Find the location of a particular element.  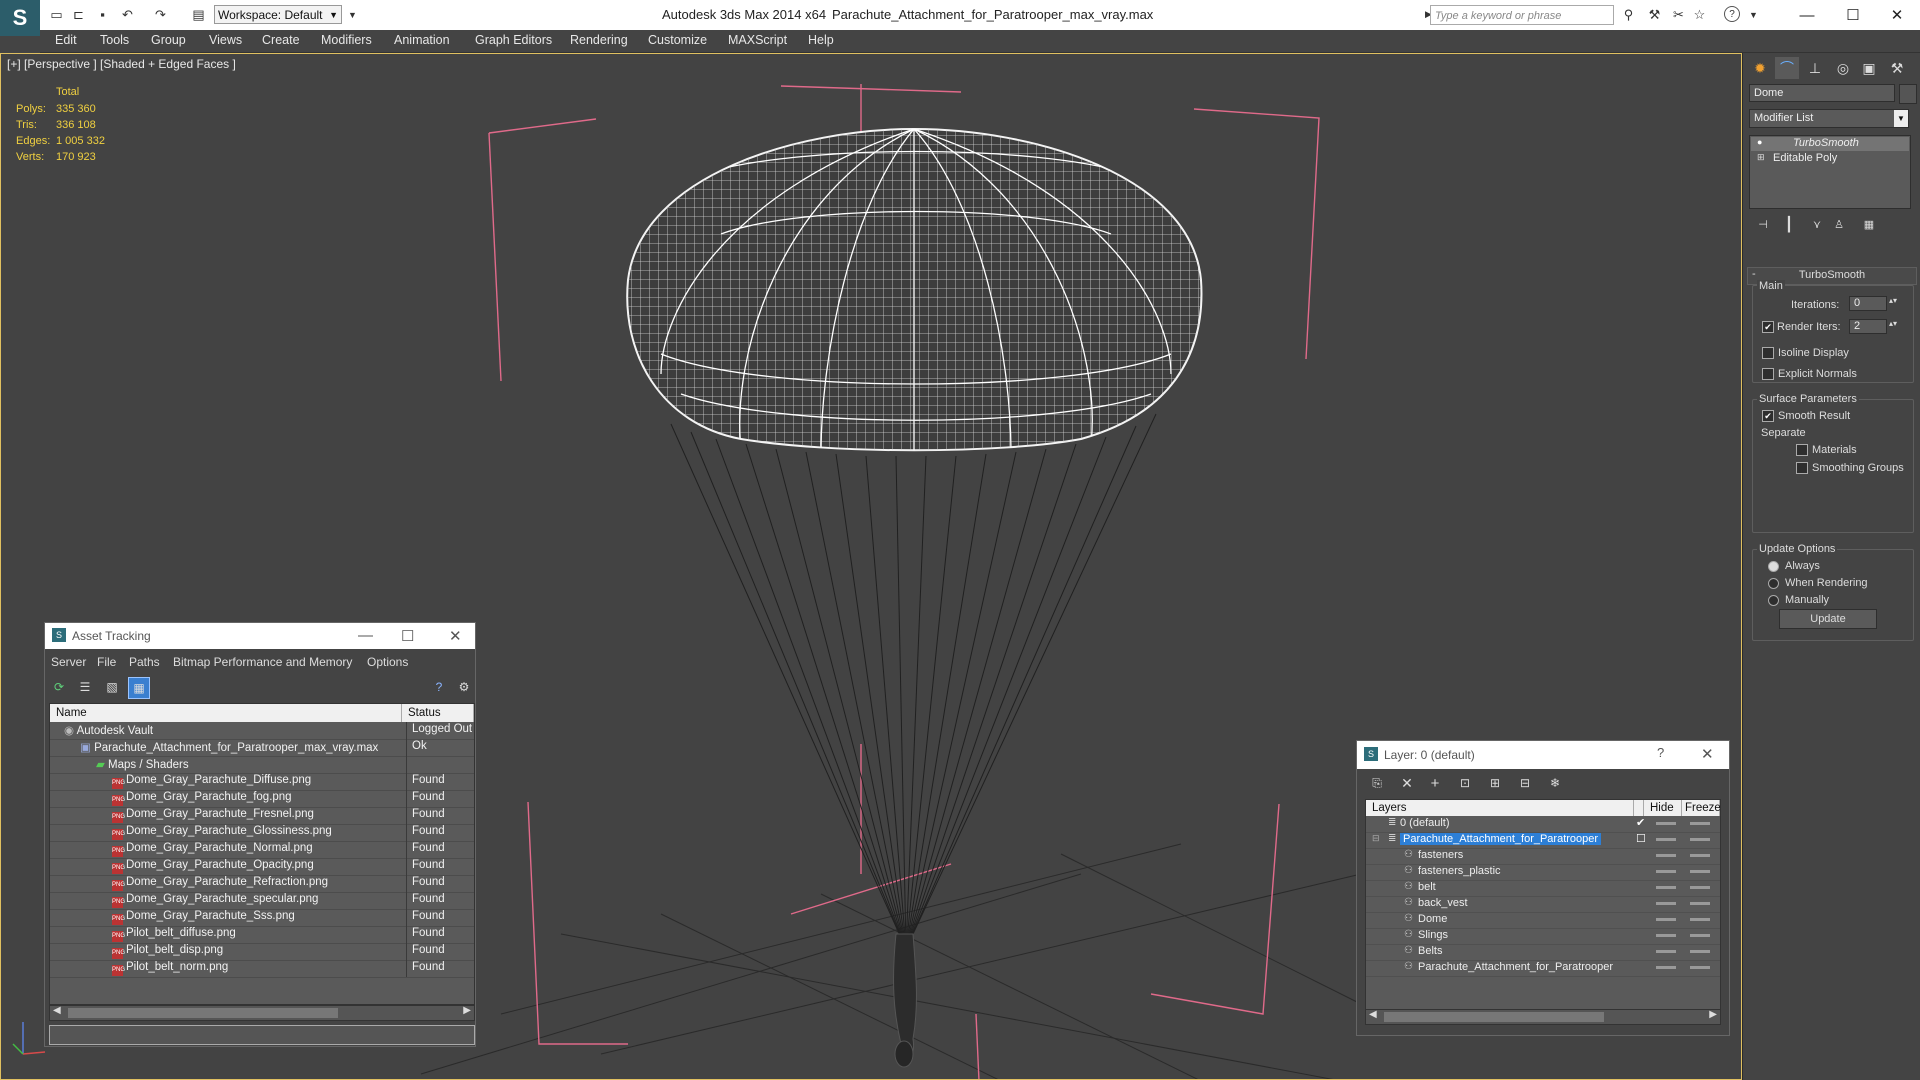

column-header-status: Status is located at coordinates (438, 713).